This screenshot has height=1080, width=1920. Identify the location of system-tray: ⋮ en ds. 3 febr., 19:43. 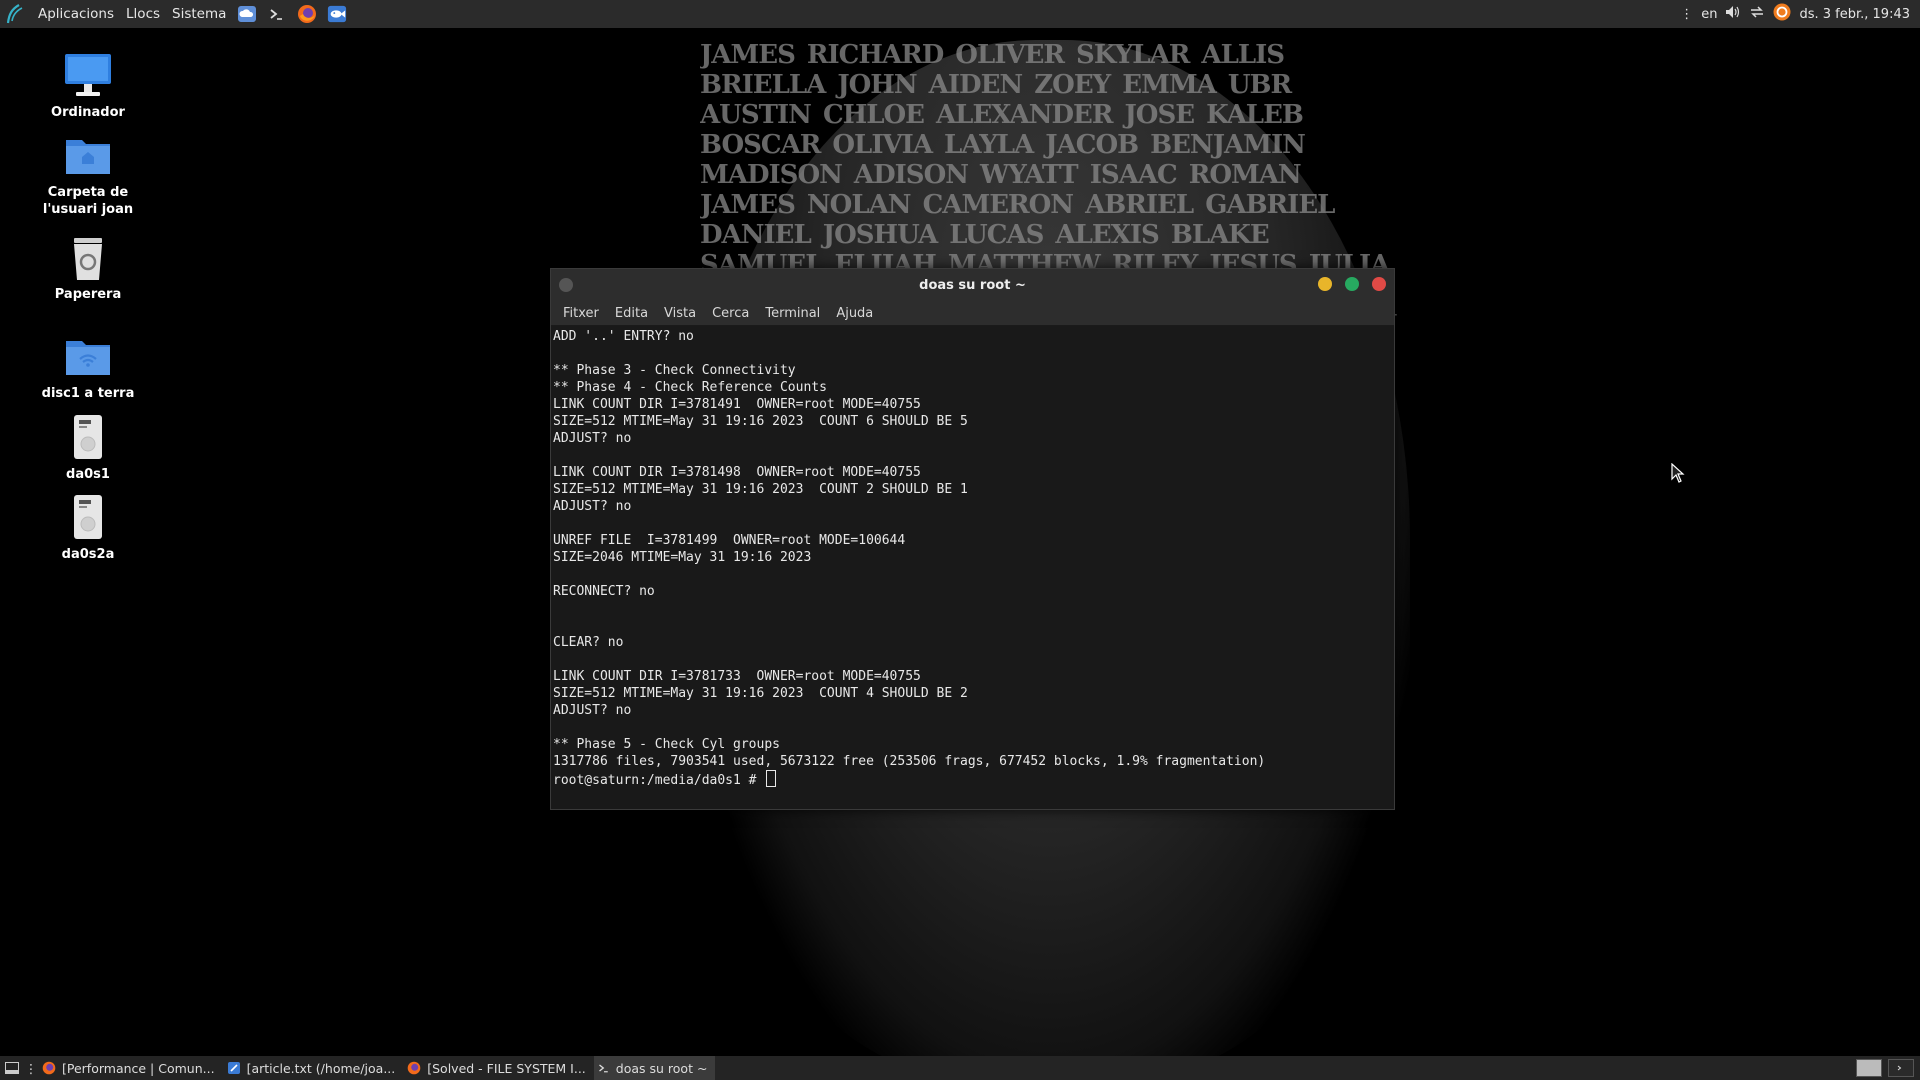
(1800, 14).